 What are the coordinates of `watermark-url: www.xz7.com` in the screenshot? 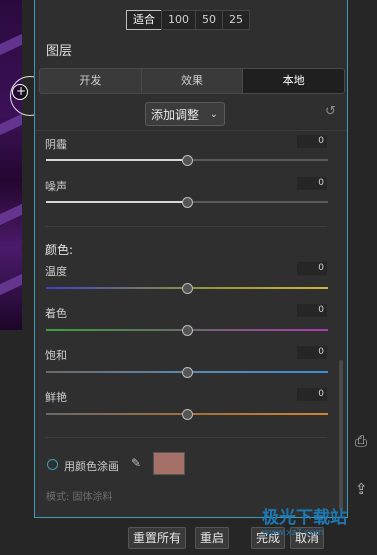 It's located at (293, 533).